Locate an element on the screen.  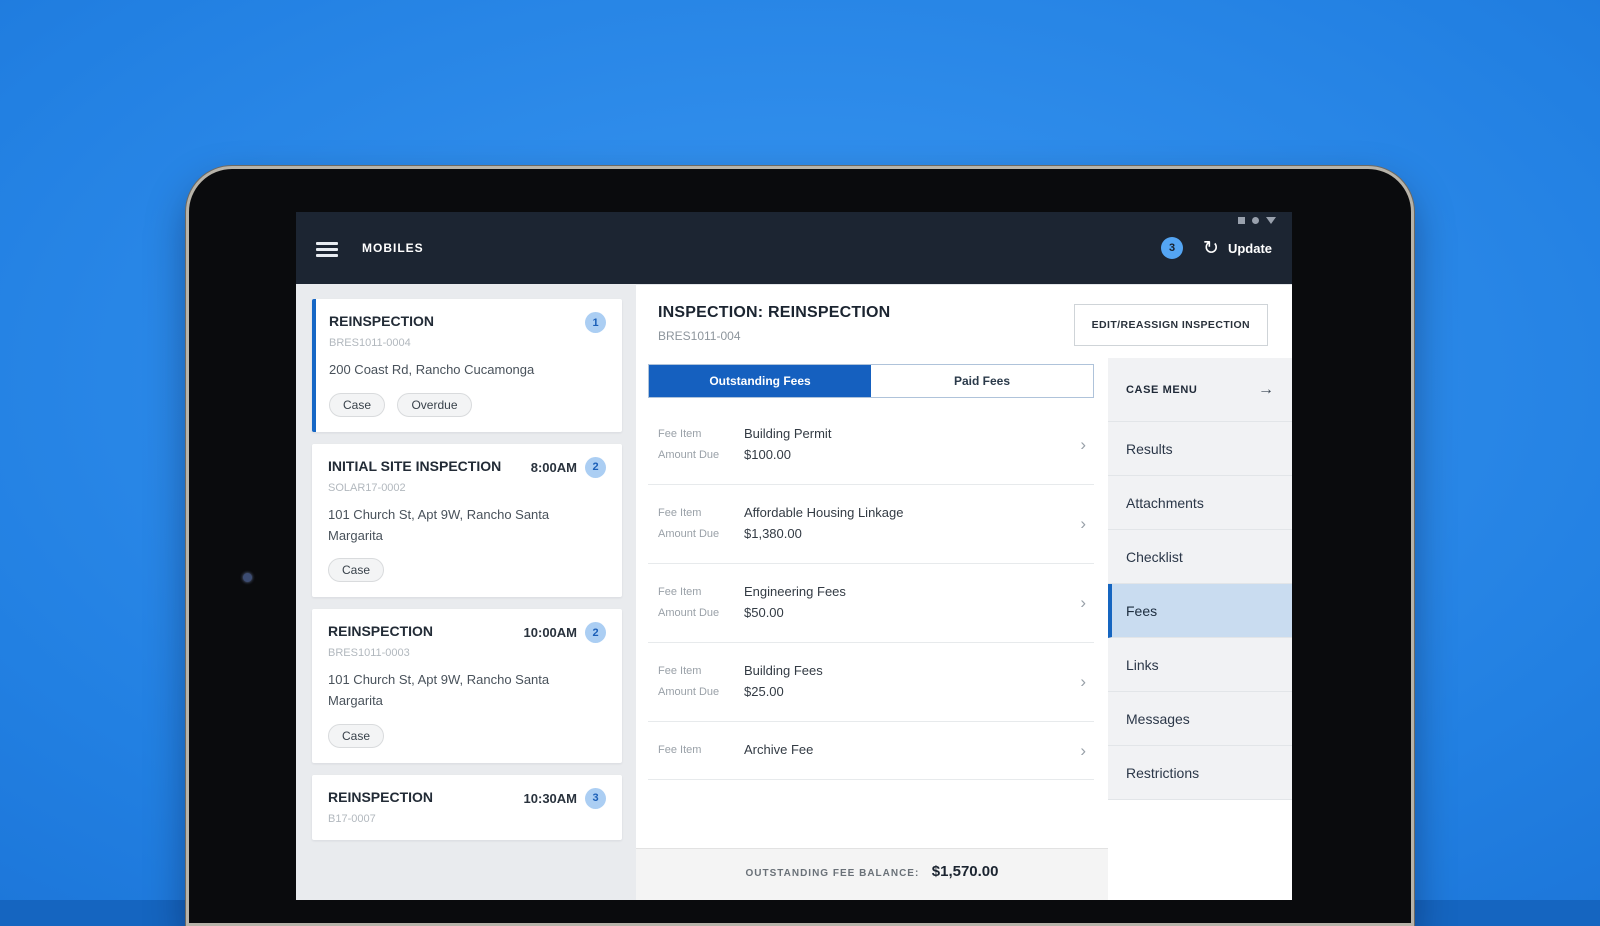
inspection-time: 10:00AM is located at coordinates (550, 633).